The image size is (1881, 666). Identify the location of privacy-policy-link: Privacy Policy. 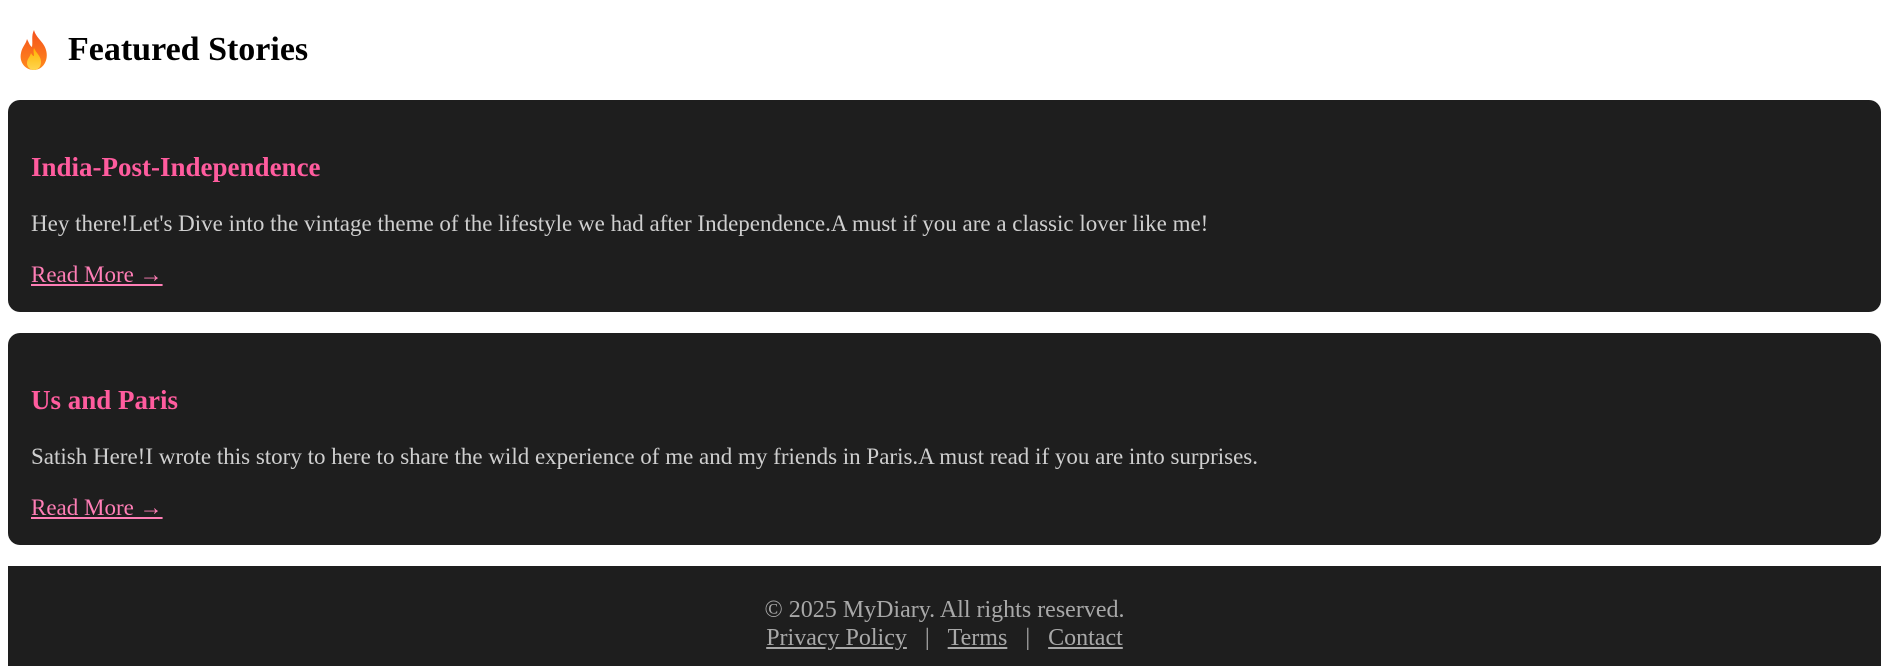
(836, 638).